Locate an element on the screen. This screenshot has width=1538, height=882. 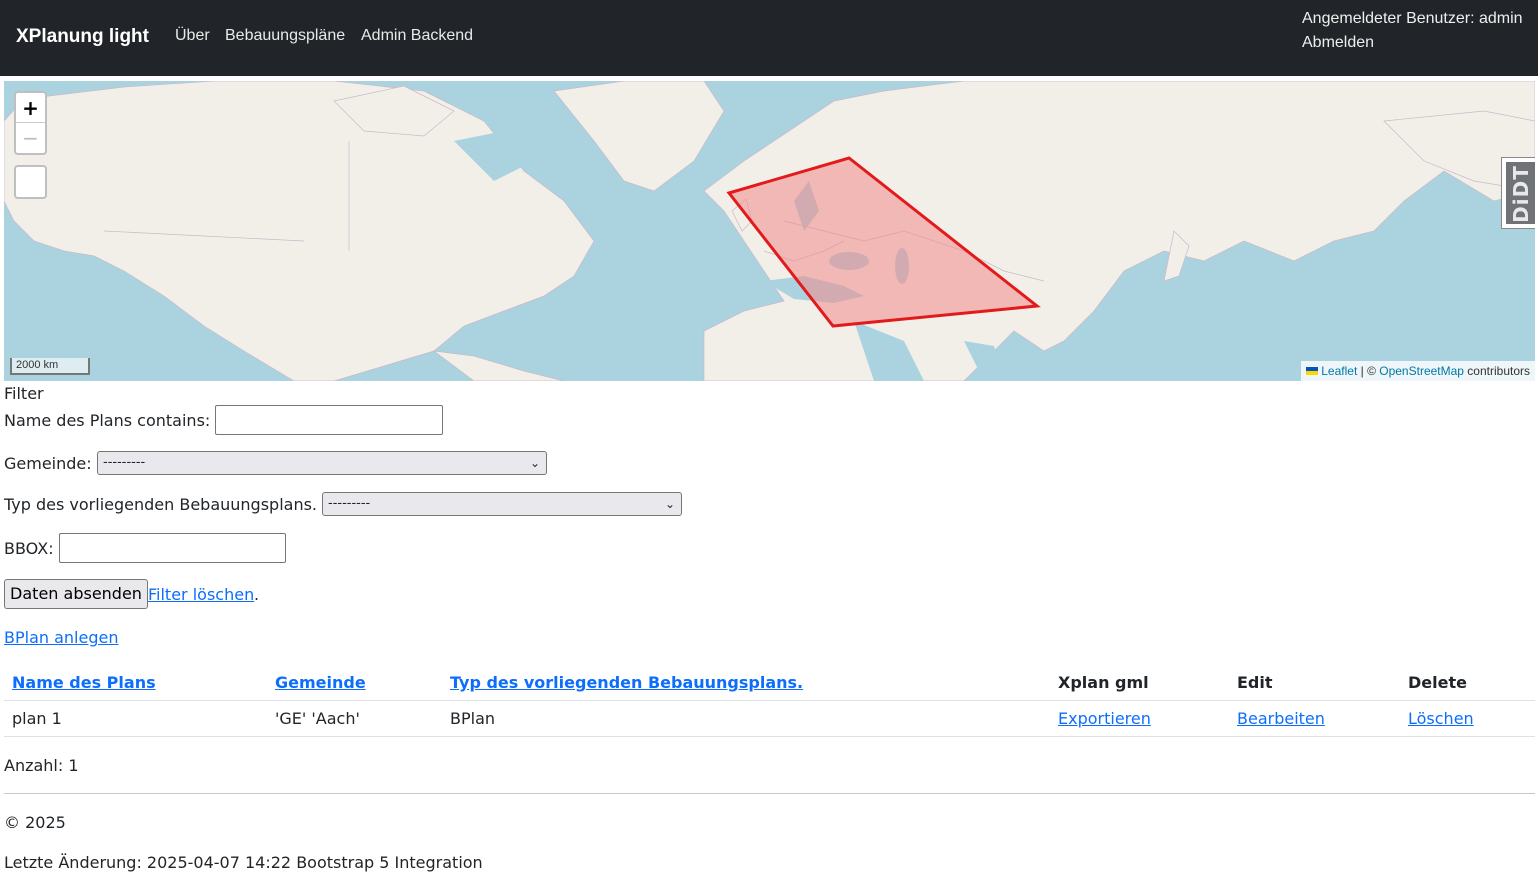
result-count: Anzahl: 1 is located at coordinates (41, 765).